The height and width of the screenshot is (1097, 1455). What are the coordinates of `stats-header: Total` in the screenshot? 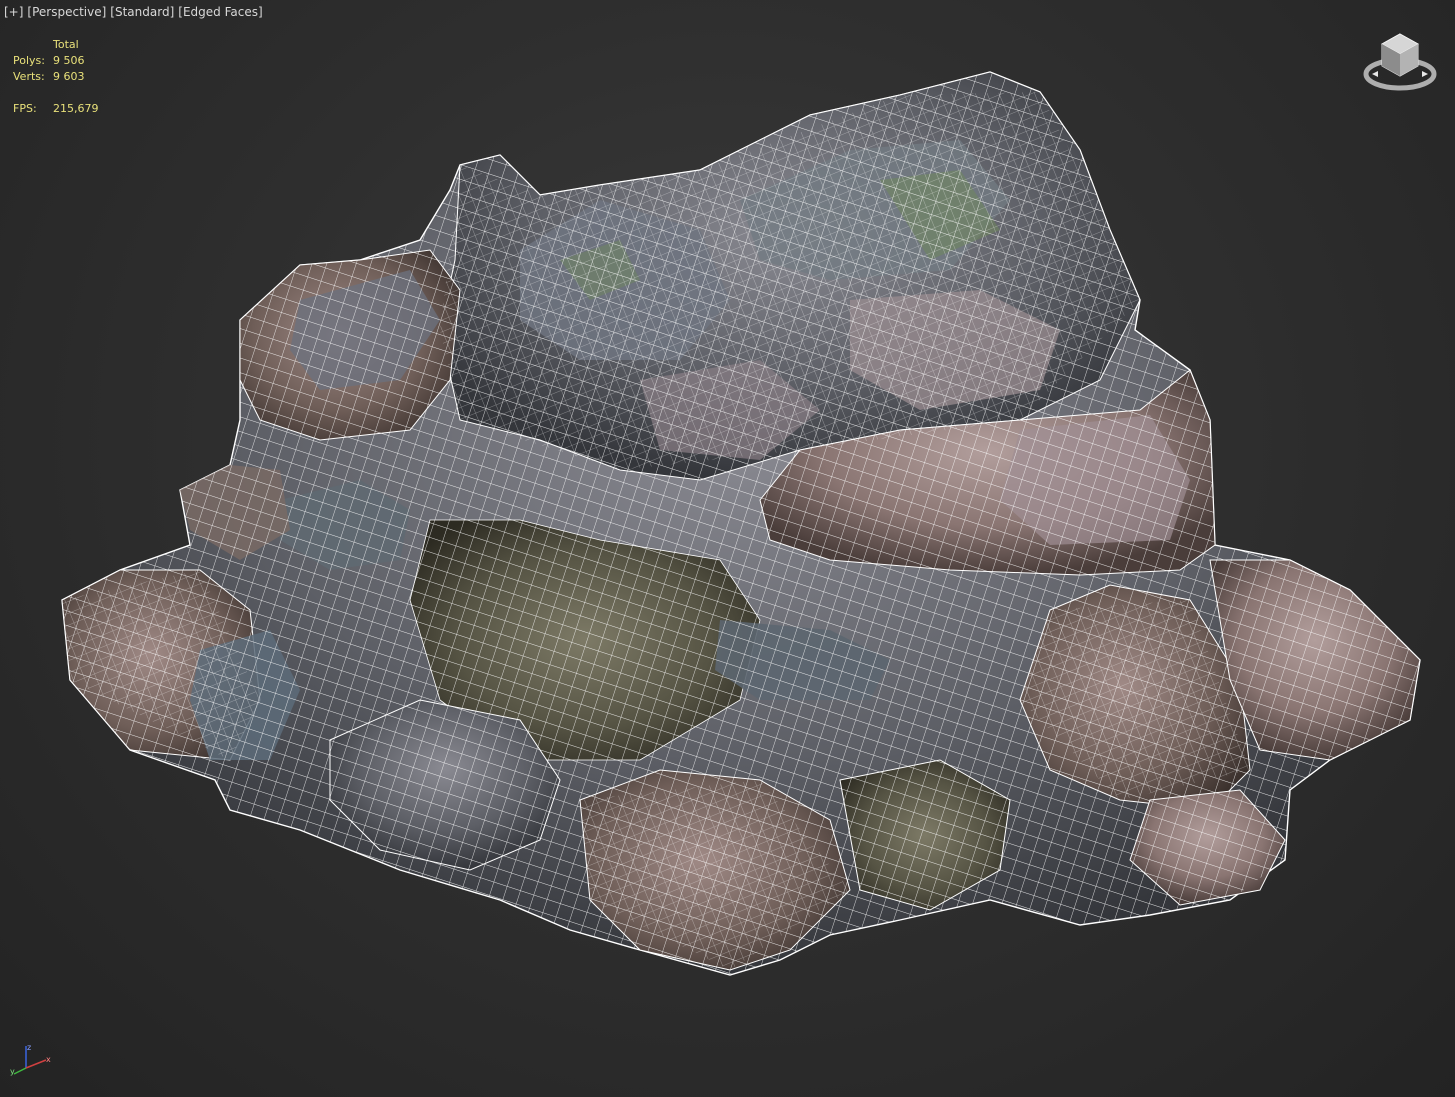 It's located at (66, 44).